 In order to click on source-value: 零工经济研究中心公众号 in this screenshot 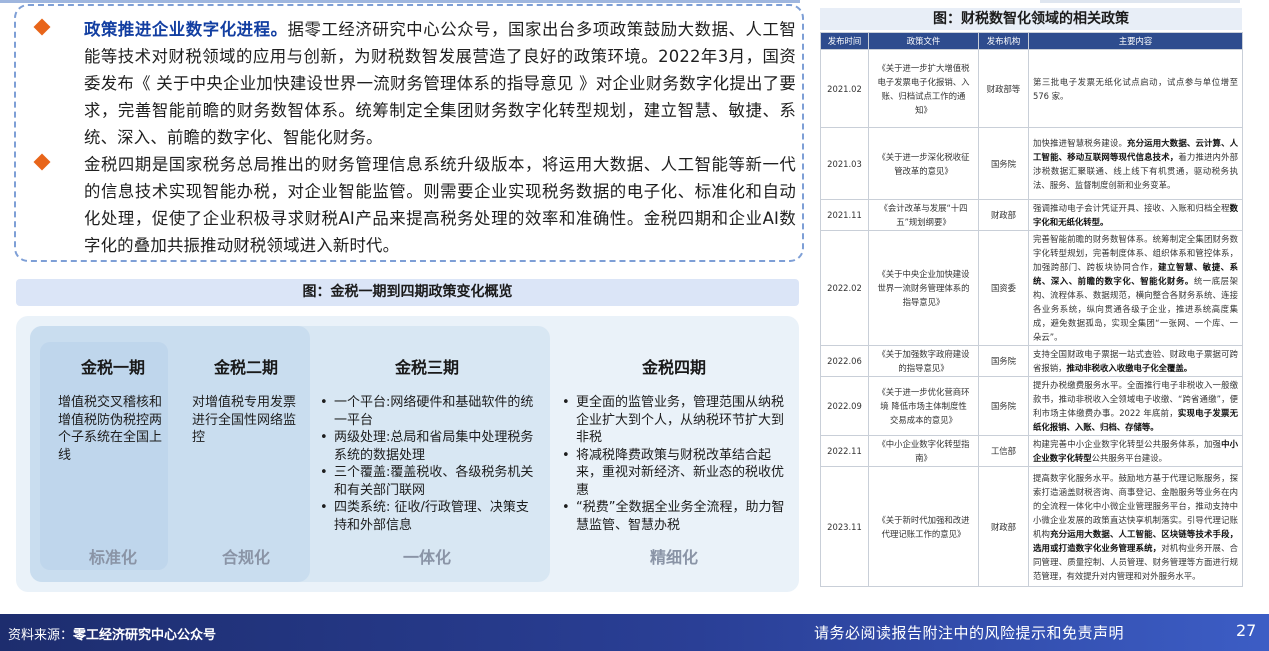, I will do `click(145, 635)`.